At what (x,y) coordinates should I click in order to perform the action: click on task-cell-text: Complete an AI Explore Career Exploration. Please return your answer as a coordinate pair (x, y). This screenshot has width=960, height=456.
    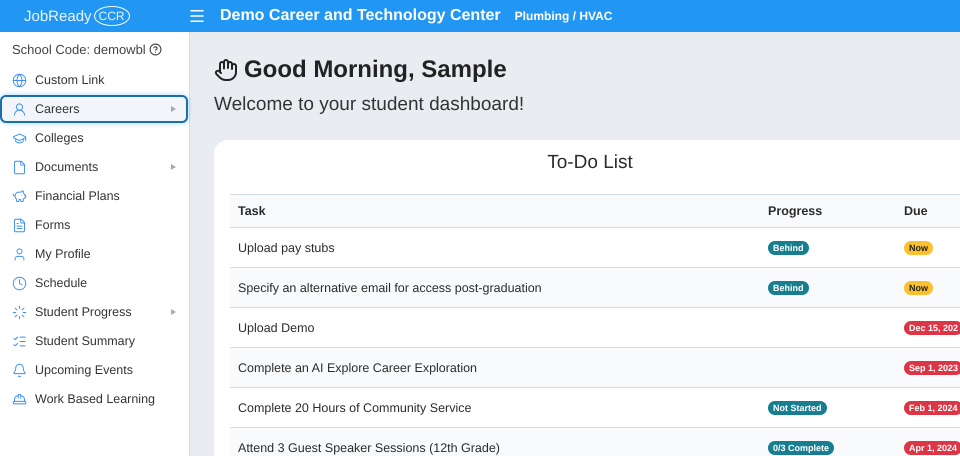
    Looking at the image, I should click on (358, 367).